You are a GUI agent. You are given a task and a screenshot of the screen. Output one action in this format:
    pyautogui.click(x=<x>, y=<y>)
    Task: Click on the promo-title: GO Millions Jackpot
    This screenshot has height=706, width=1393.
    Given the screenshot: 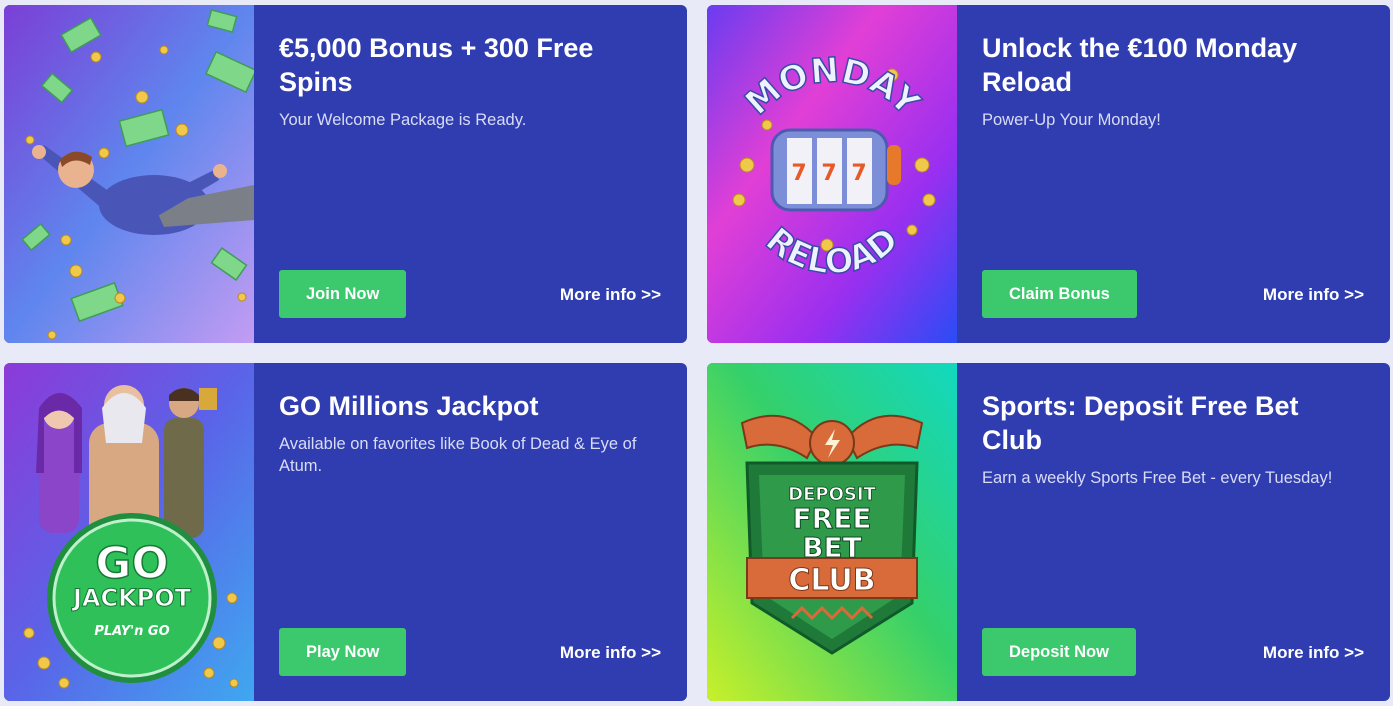 What is the action you would take?
    pyautogui.click(x=409, y=406)
    